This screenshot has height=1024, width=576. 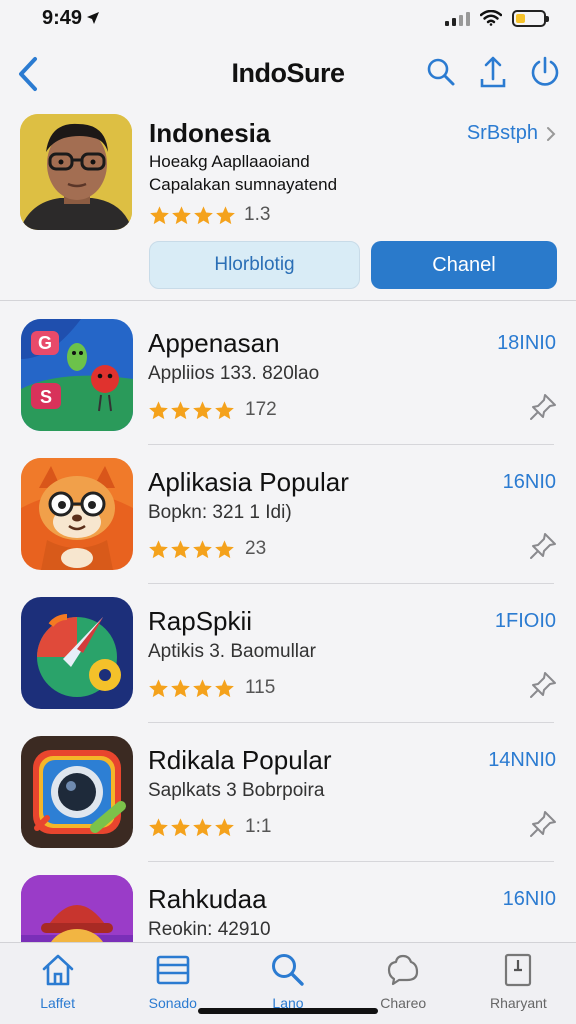 What do you see at coordinates (172, 1003) in the screenshot?
I see `tab-label: Sonado` at bounding box center [172, 1003].